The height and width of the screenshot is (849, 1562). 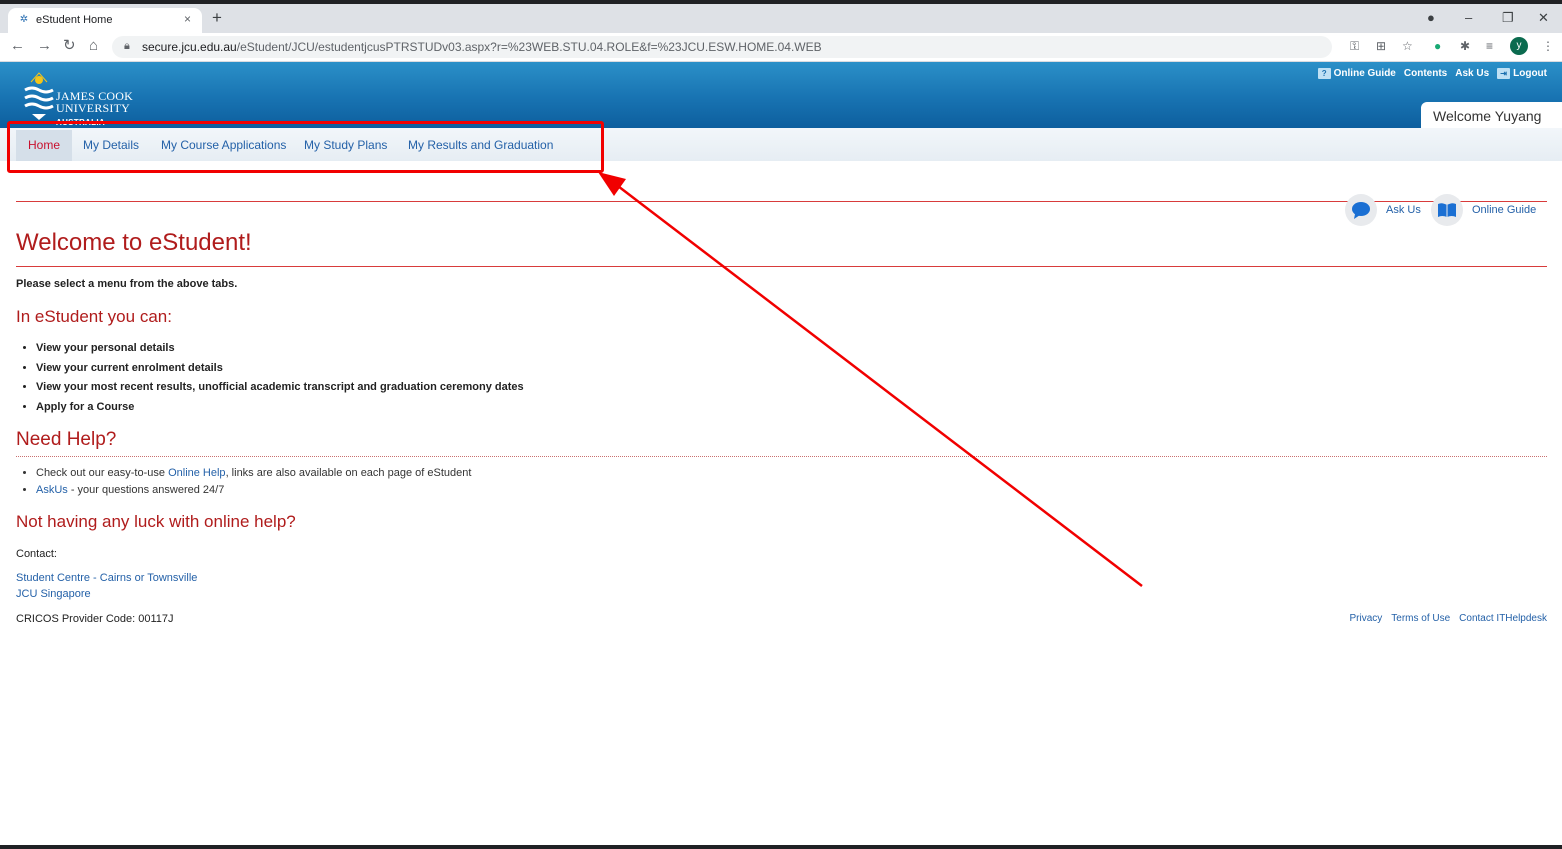 What do you see at coordinates (217, 17) in the screenshot?
I see `new-tab-button: +` at bounding box center [217, 17].